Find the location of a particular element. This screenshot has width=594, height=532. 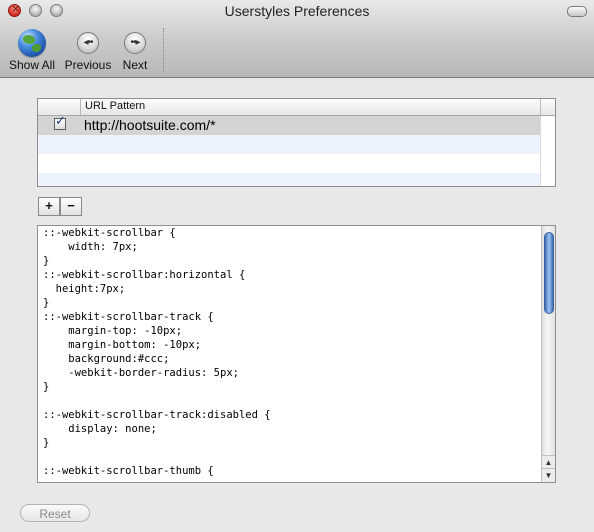

table-header: URL Pattern is located at coordinates (296, 107).